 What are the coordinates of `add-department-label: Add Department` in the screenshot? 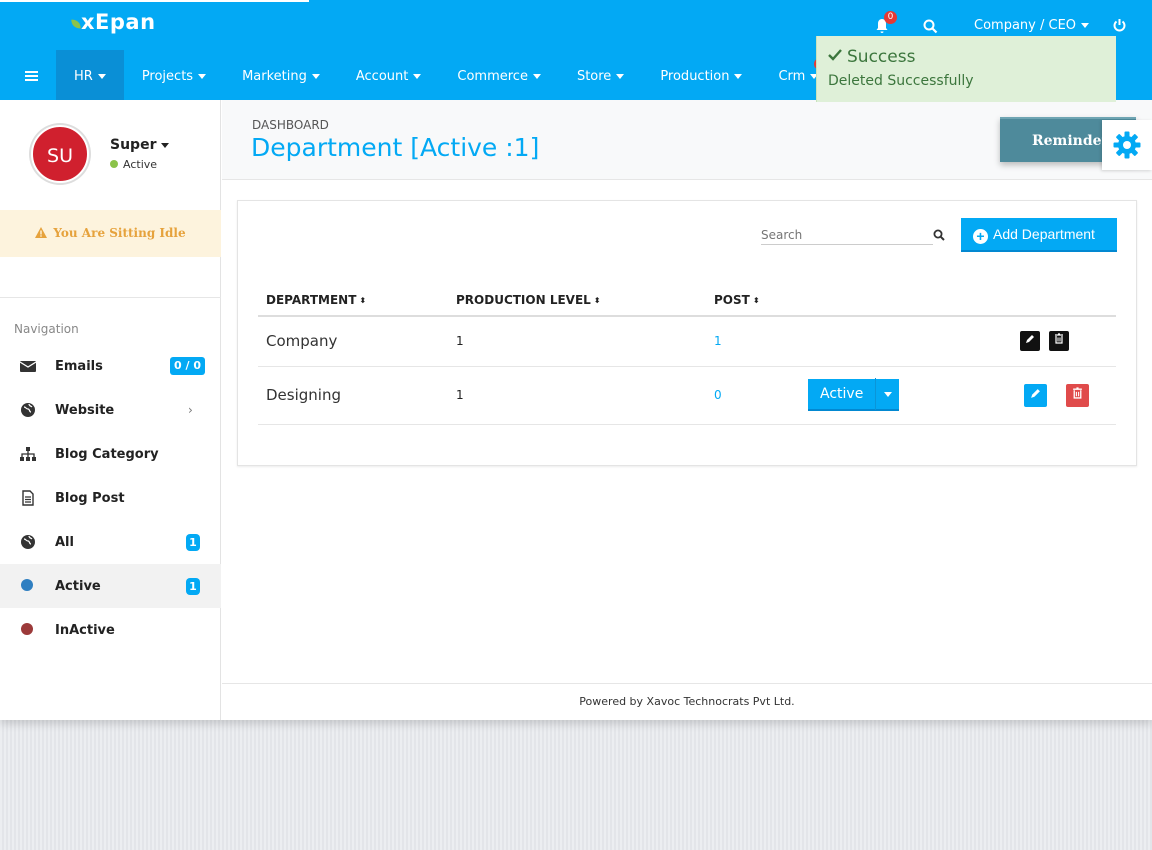 It's located at (1044, 234).